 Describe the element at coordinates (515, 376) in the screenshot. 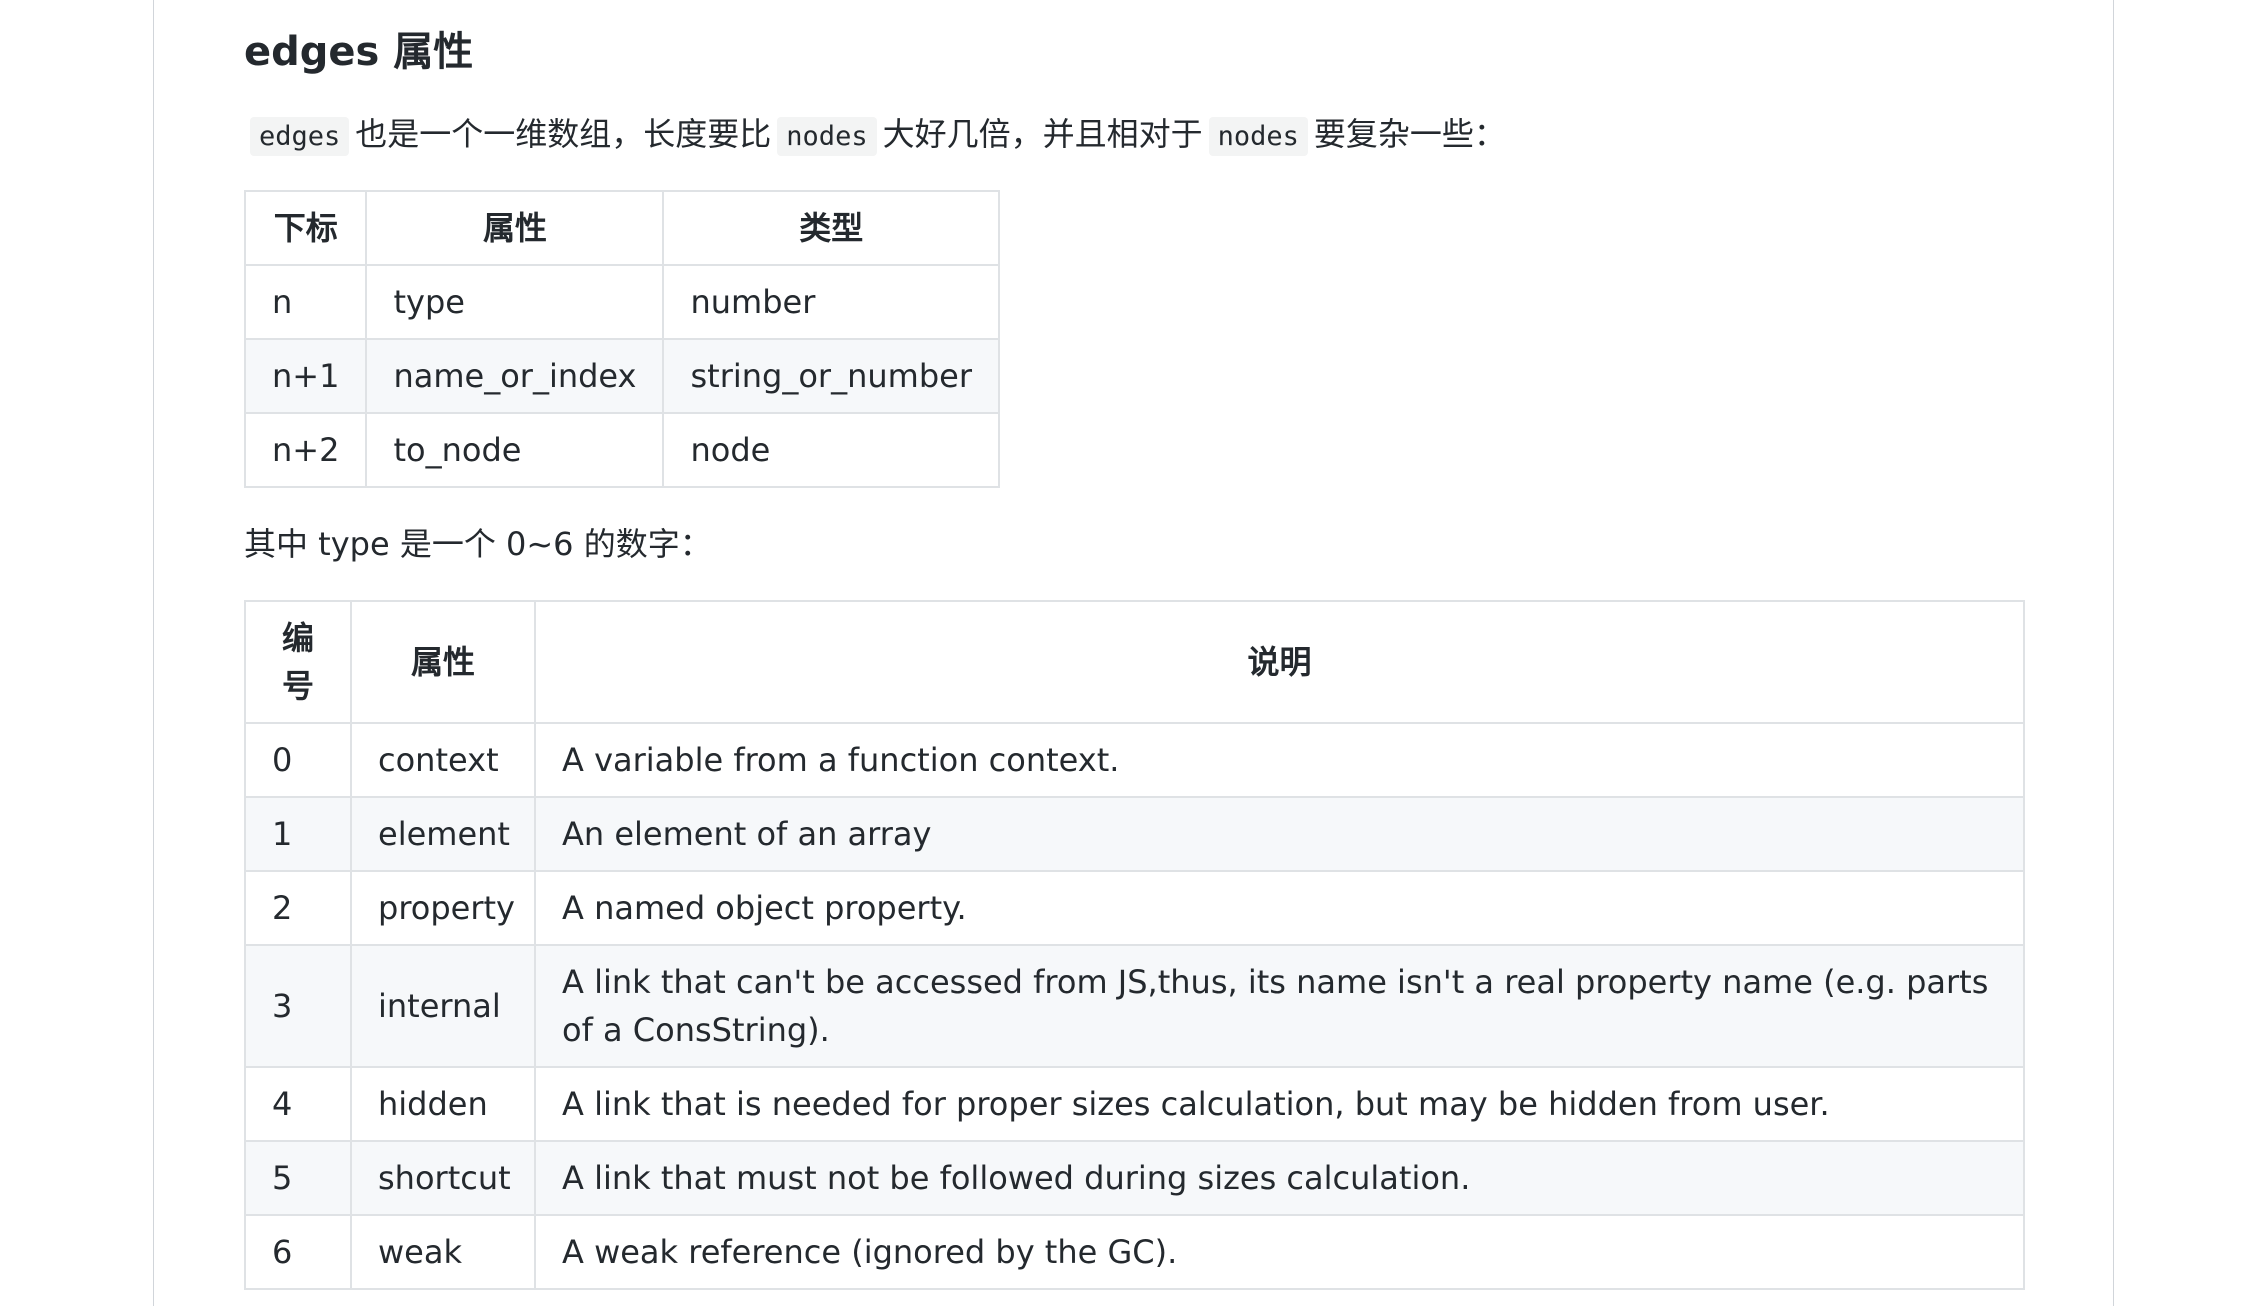

I see `cell-attribute: name_or_index` at that location.